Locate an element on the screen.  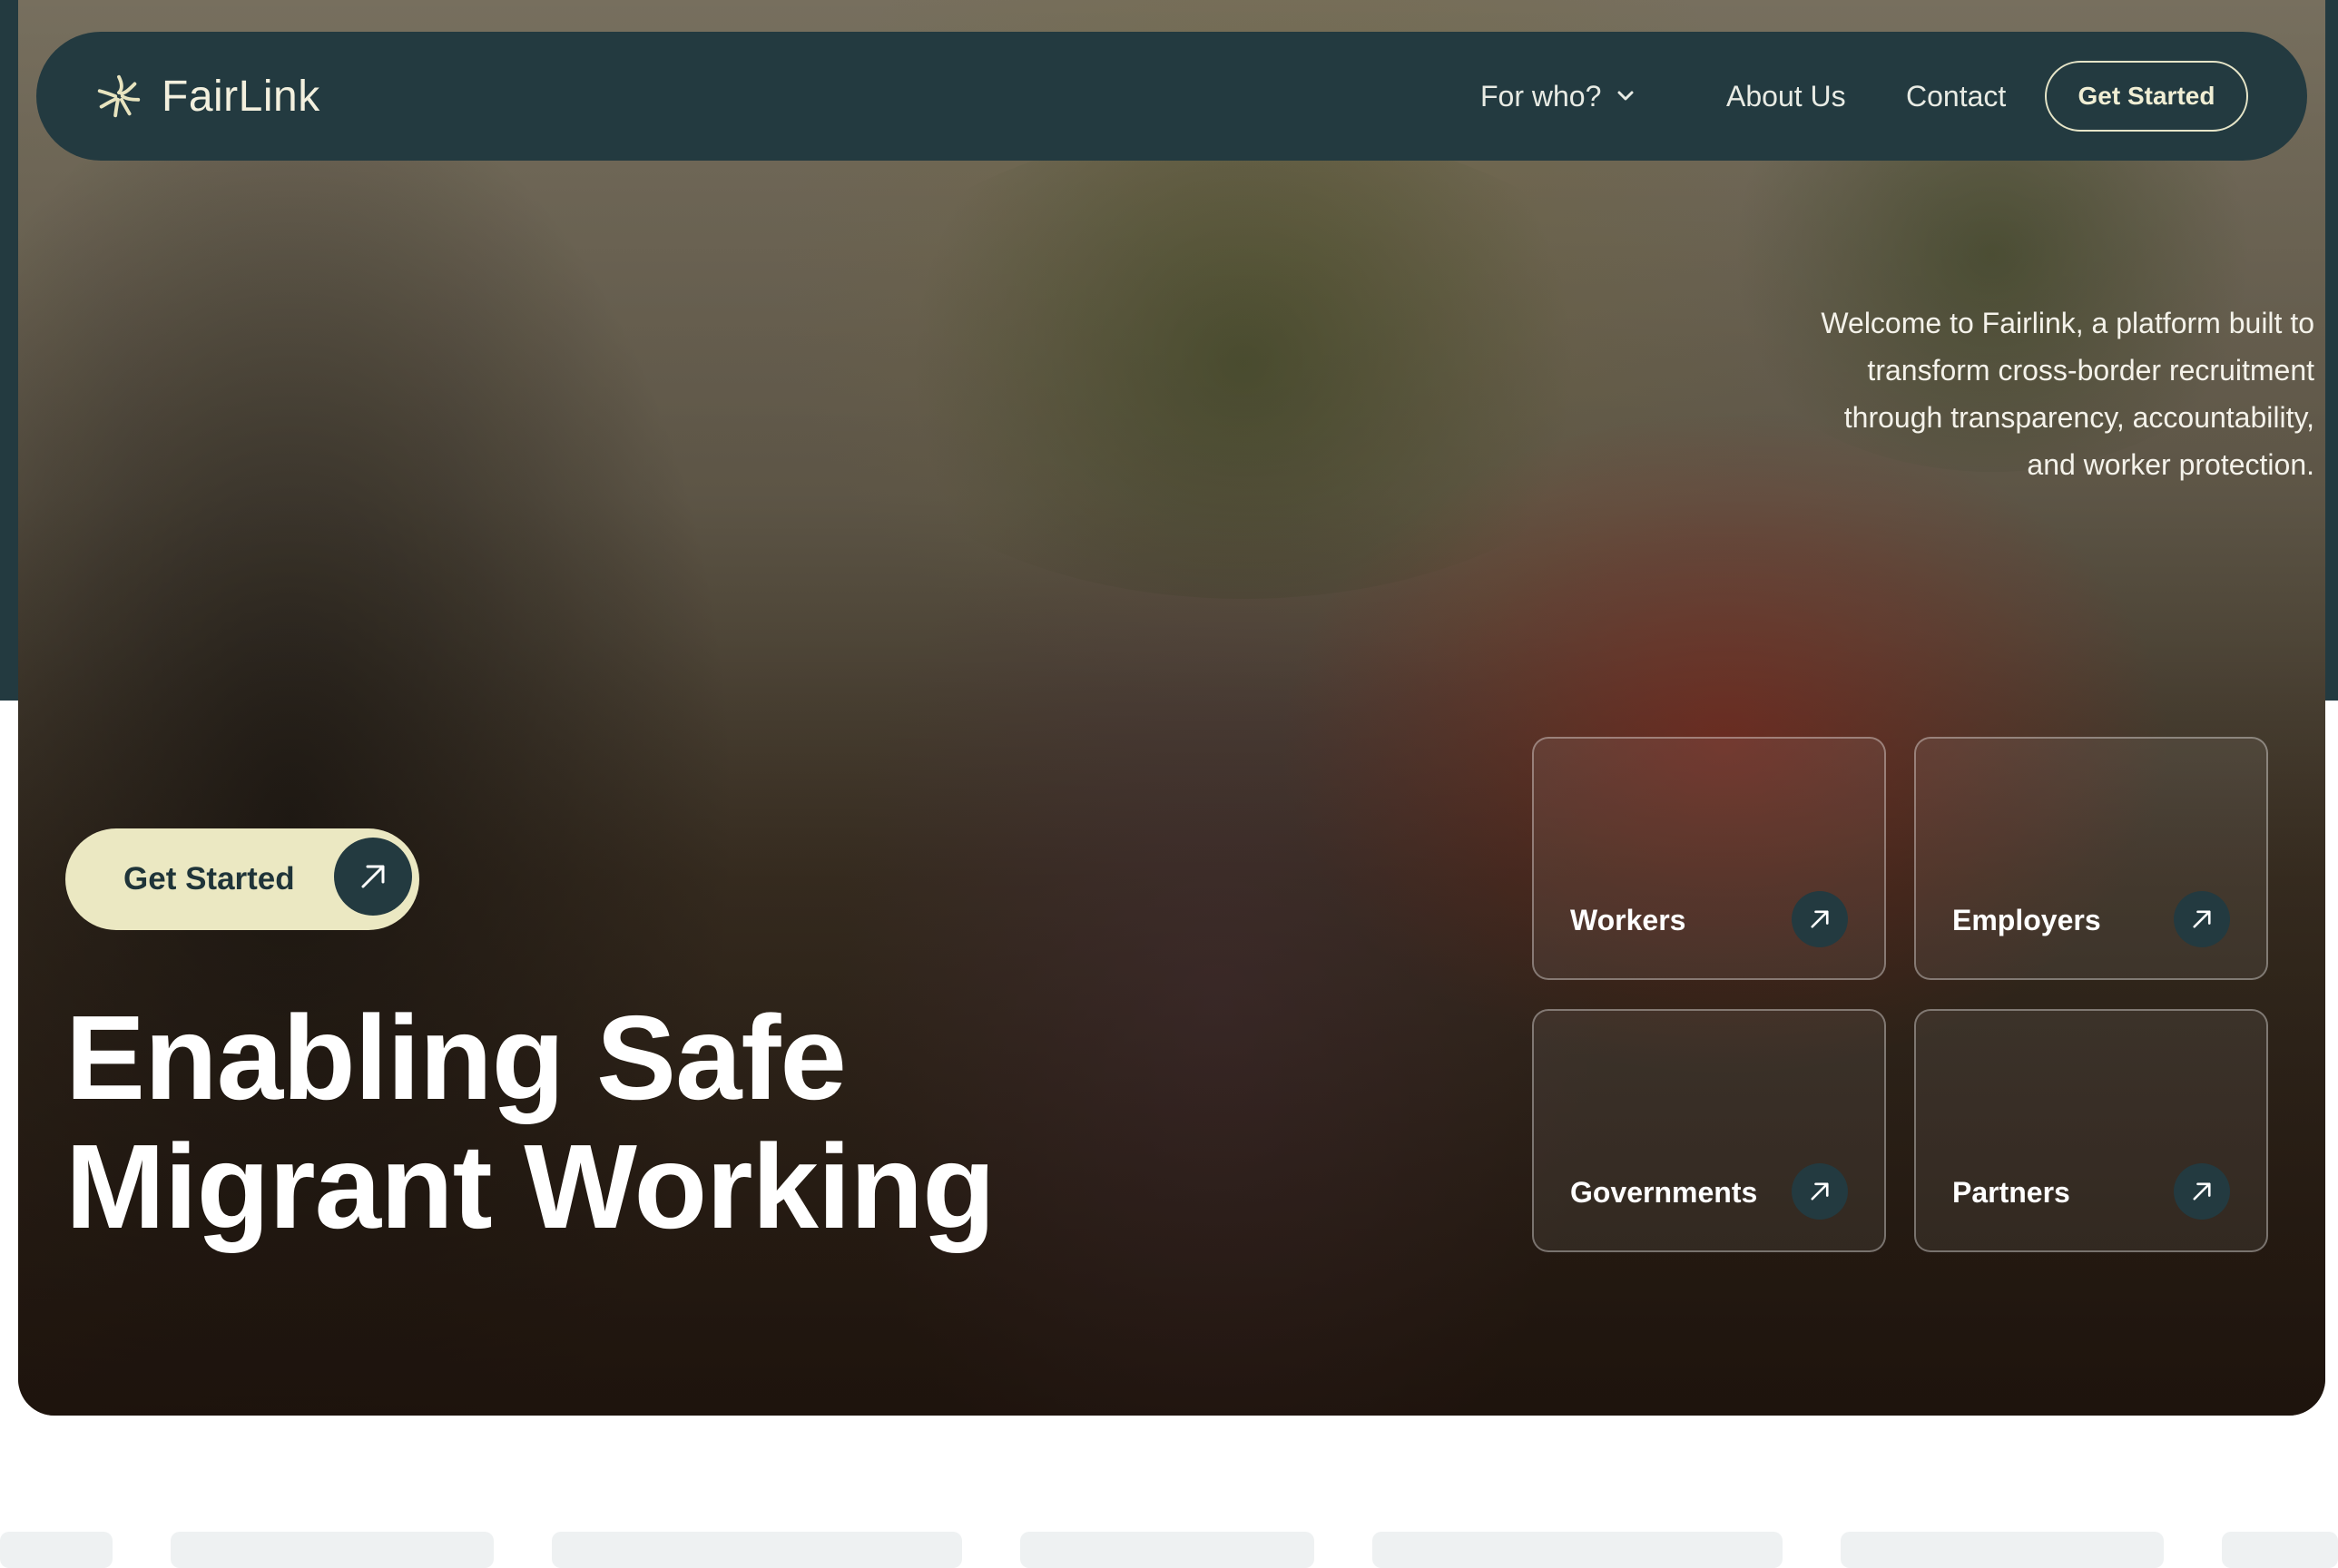
card-label: Partners is located at coordinates (2011, 1192).